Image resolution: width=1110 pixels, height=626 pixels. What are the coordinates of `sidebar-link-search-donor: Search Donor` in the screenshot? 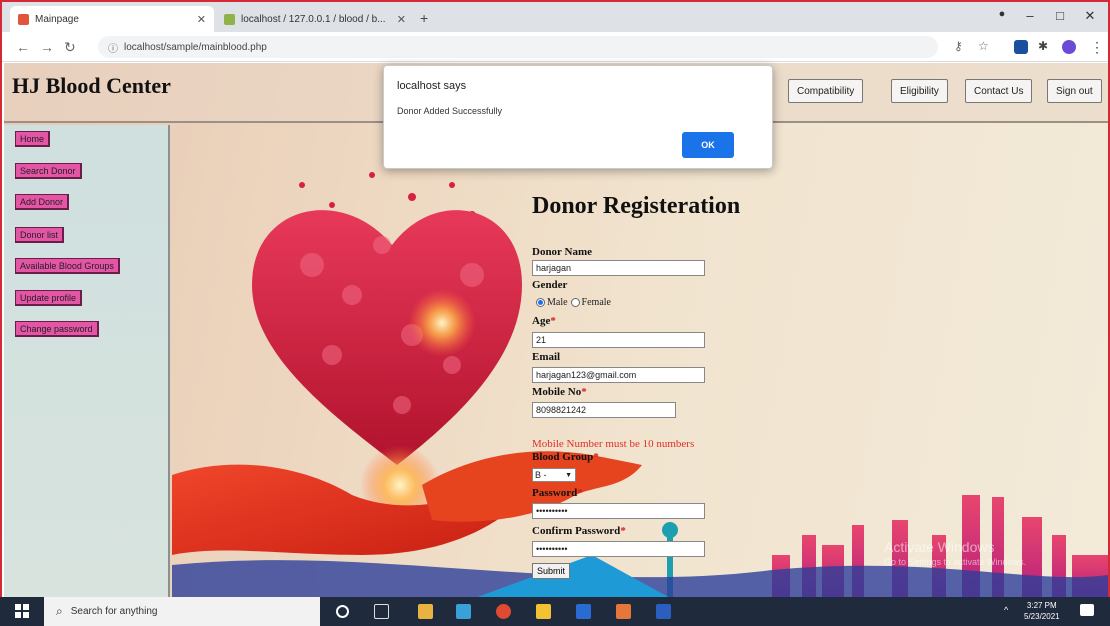 It's located at (48, 171).